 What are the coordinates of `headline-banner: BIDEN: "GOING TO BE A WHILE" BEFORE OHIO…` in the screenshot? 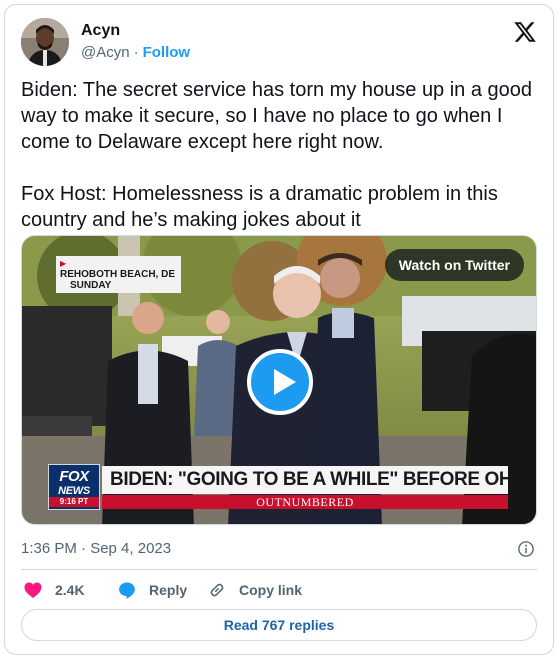 It's located at (305, 480).